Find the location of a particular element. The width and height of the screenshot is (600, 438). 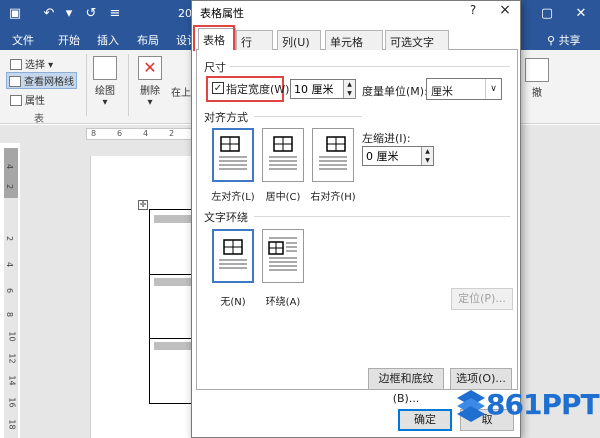

align-left-icon is located at coordinates (233, 153).